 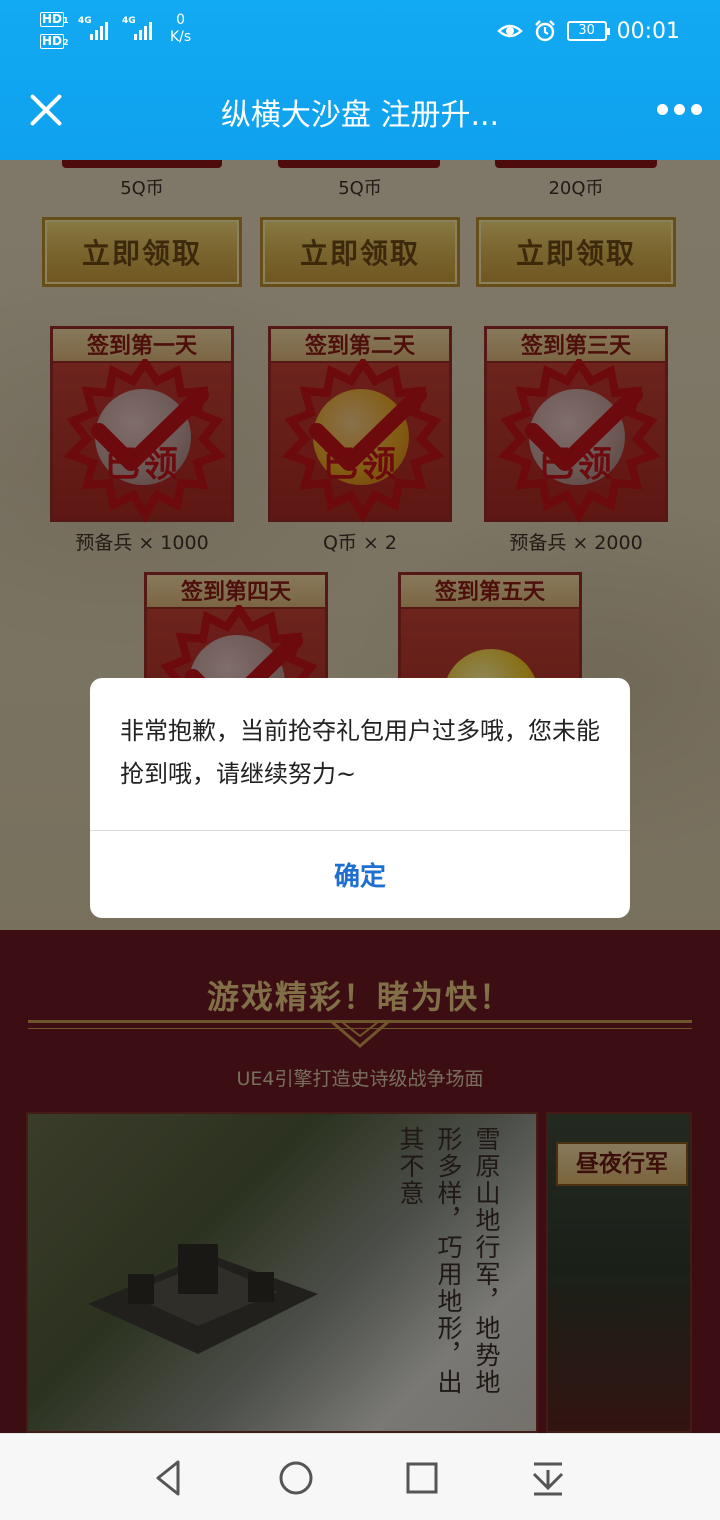 I want to click on more-icon, so click(x=679, y=109).